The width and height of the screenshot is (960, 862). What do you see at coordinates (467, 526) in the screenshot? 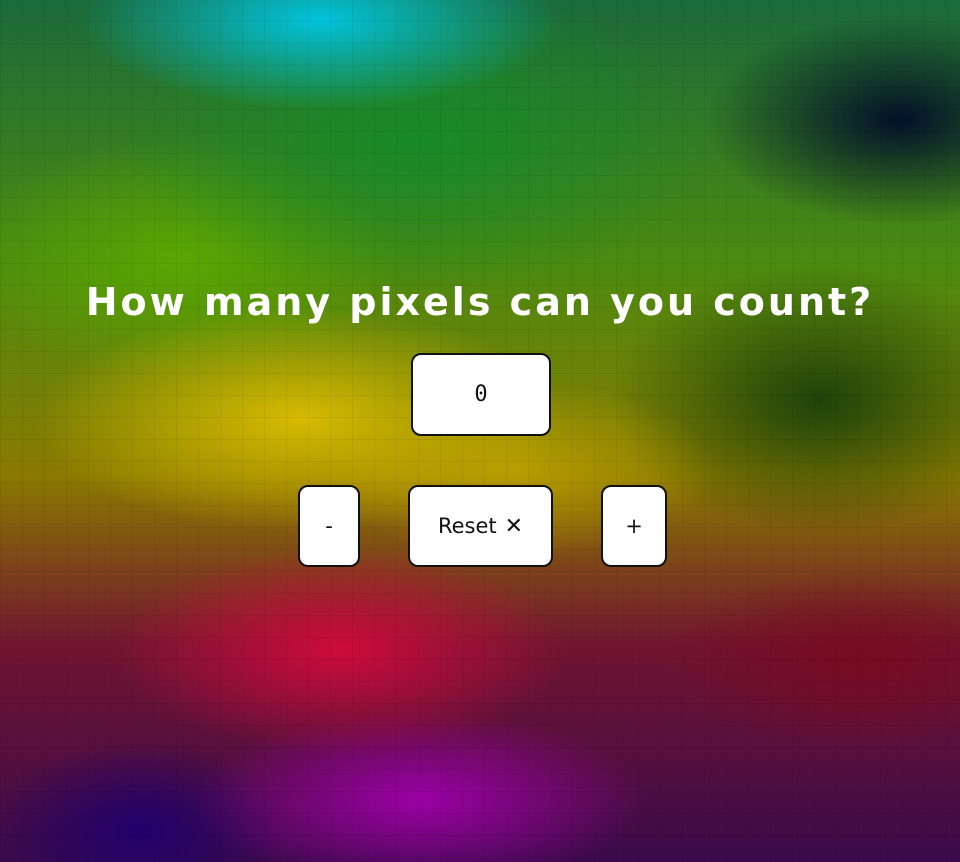
I see `reset-label: Reset` at bounding box center [467, 526].